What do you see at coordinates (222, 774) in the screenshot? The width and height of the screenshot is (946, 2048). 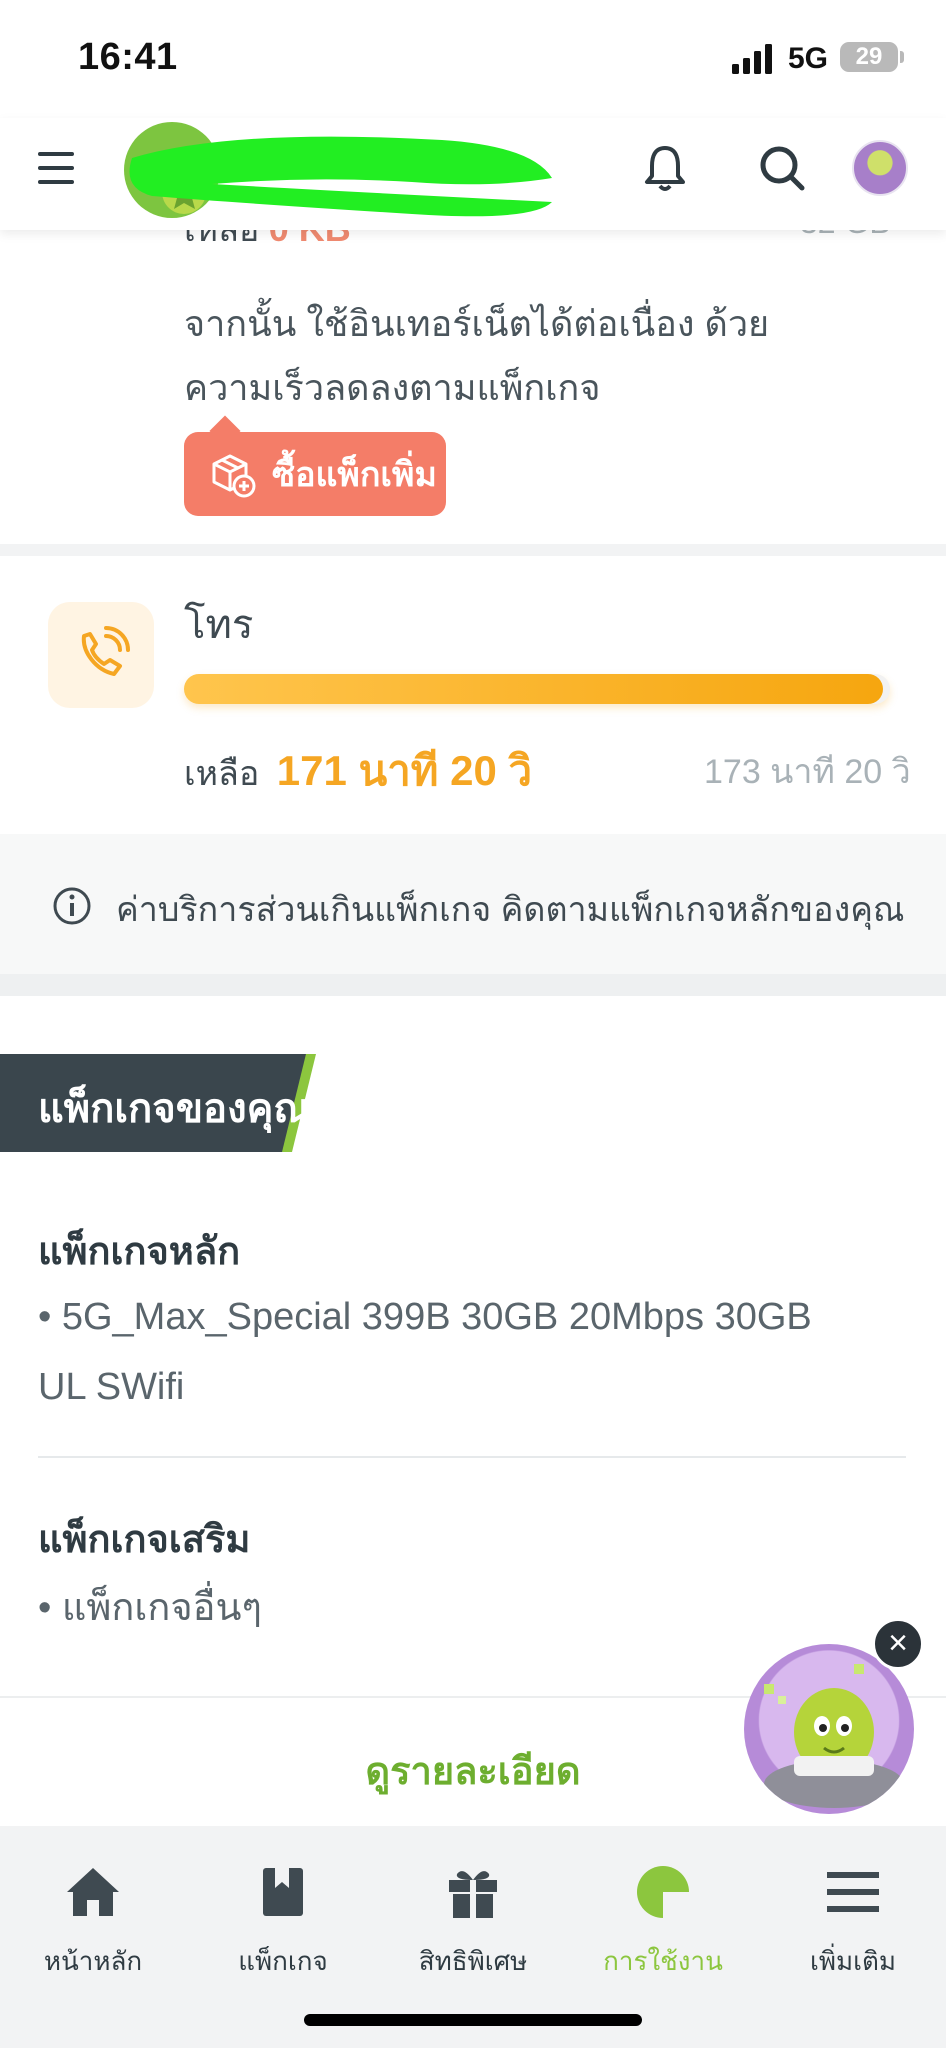 I see `call-remaining-label: เหลือ` at bounding box center [222, 774].